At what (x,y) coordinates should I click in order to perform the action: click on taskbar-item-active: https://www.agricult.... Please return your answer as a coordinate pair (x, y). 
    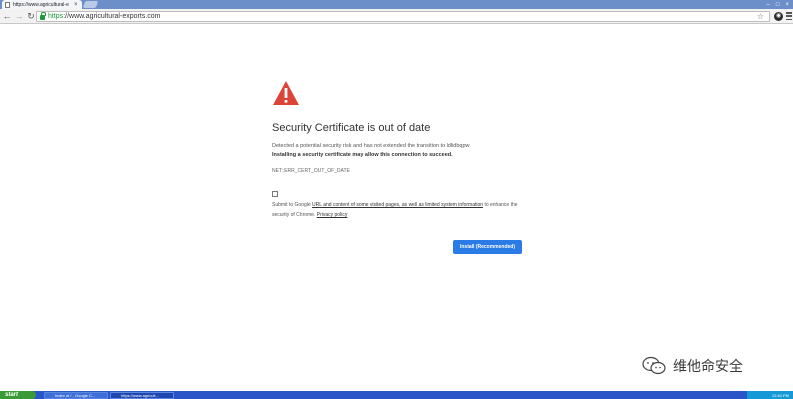
    Looking at the image, I should click on (142, 395).